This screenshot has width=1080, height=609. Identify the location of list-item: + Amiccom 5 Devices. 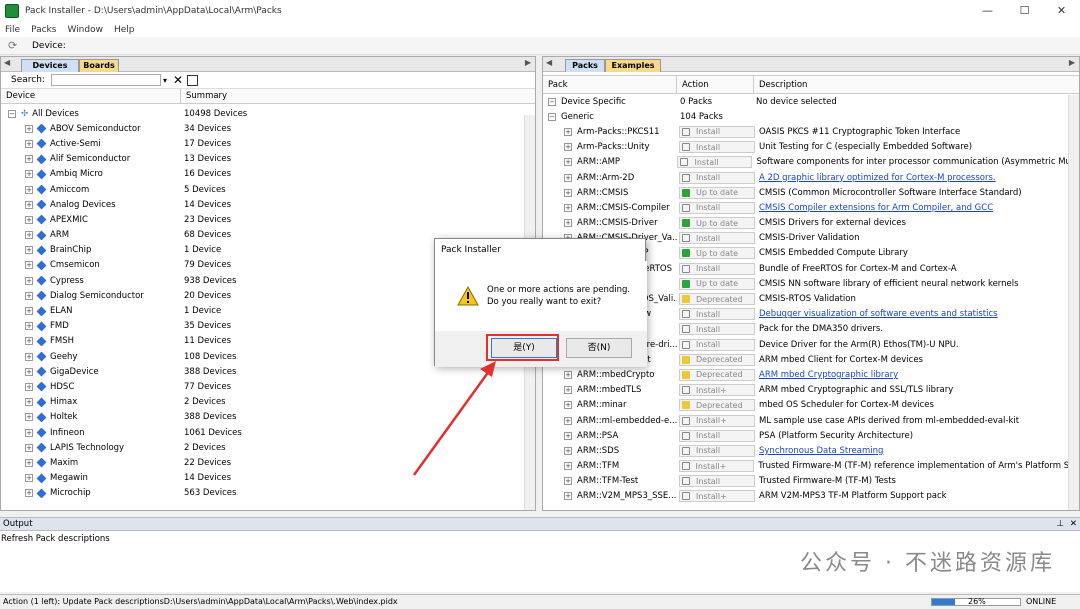
(268, 189).